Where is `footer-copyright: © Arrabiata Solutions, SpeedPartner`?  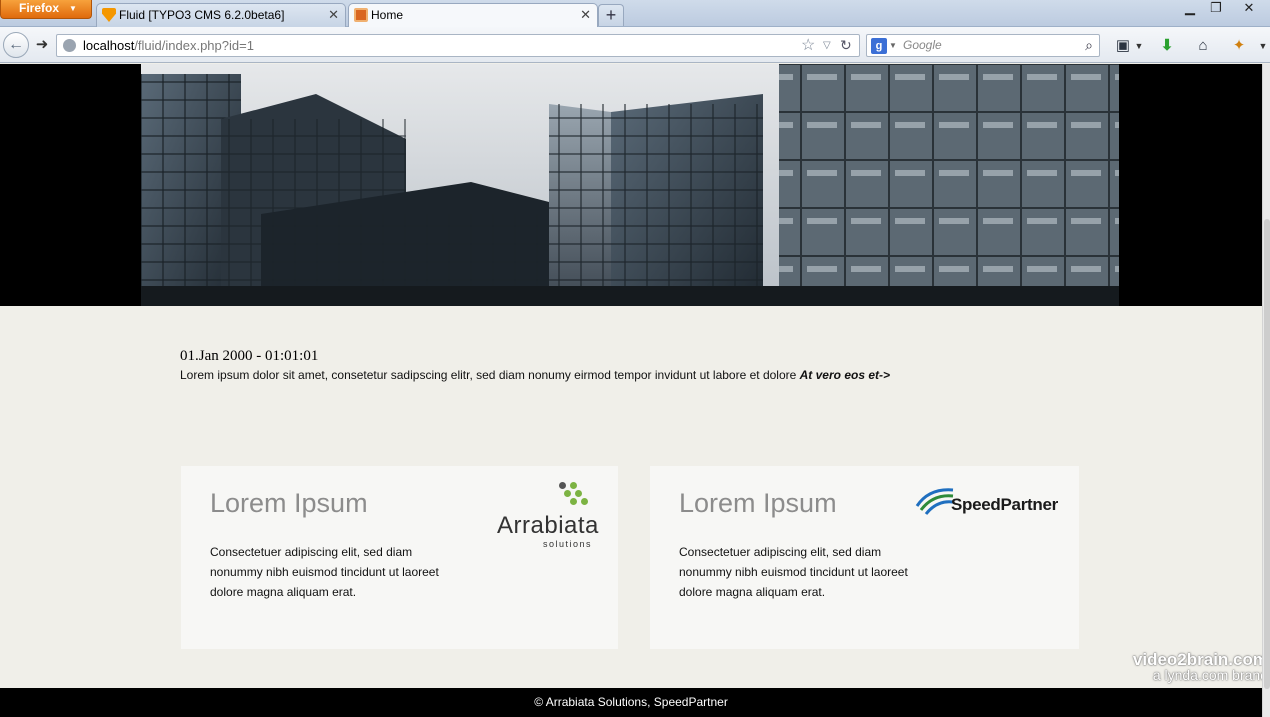 footer-copyright: © Arrabiata Solutions, SpeedPartner is located at coordinates (631, 702).